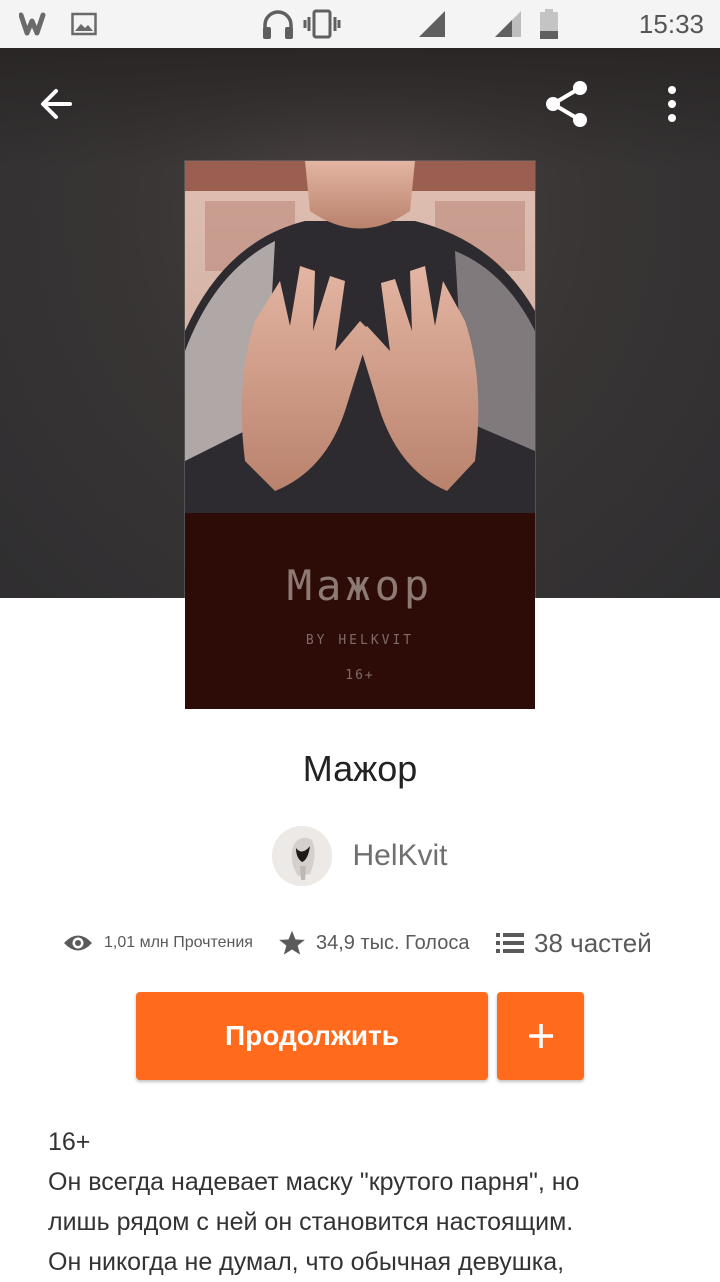  I want to click on star-icon, so click(292, 942).